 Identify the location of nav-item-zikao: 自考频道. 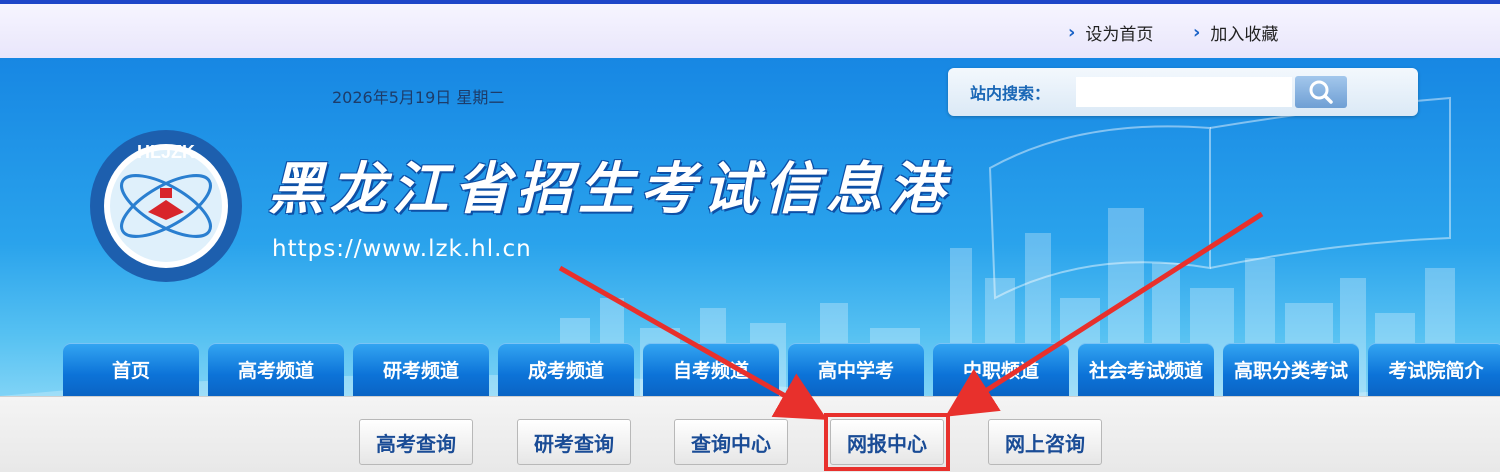
(711, 369).